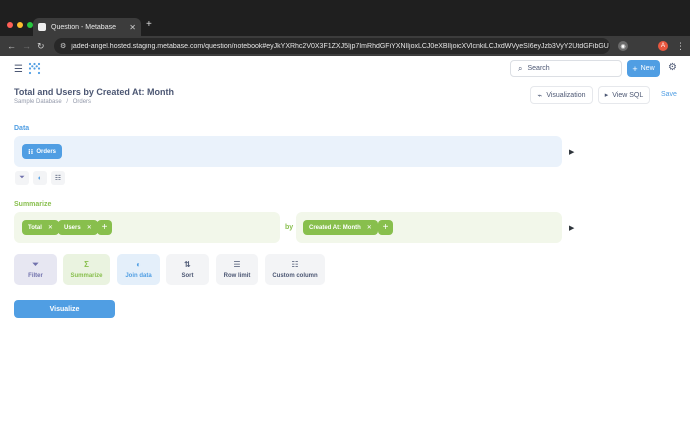 The image size is (690, 448). What do you see at coordinates (35, 227) in the screenshot?
I see `metric-label: Total` at bounding box center [35, 227].